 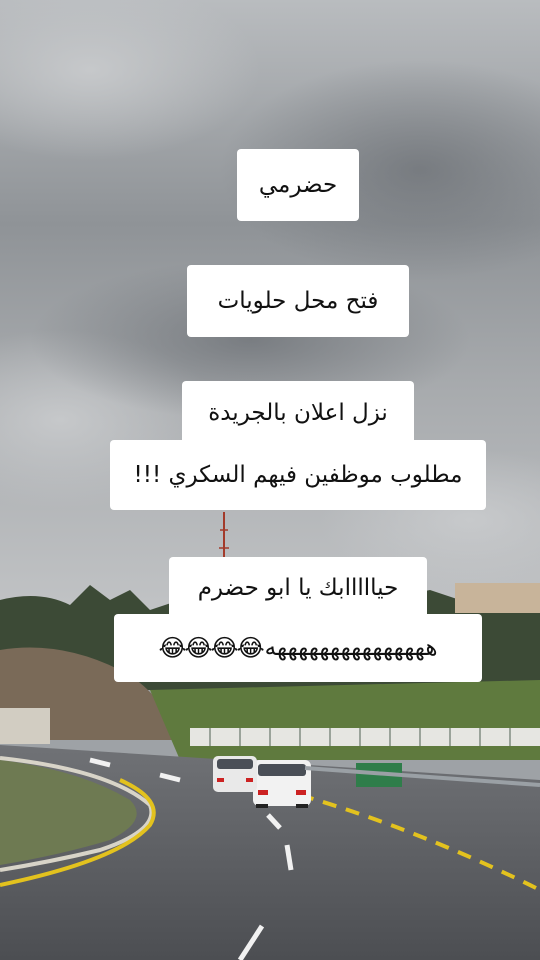 I want to click on caption-line-2: فتح محل حلويات, so click(x=298, y=301).